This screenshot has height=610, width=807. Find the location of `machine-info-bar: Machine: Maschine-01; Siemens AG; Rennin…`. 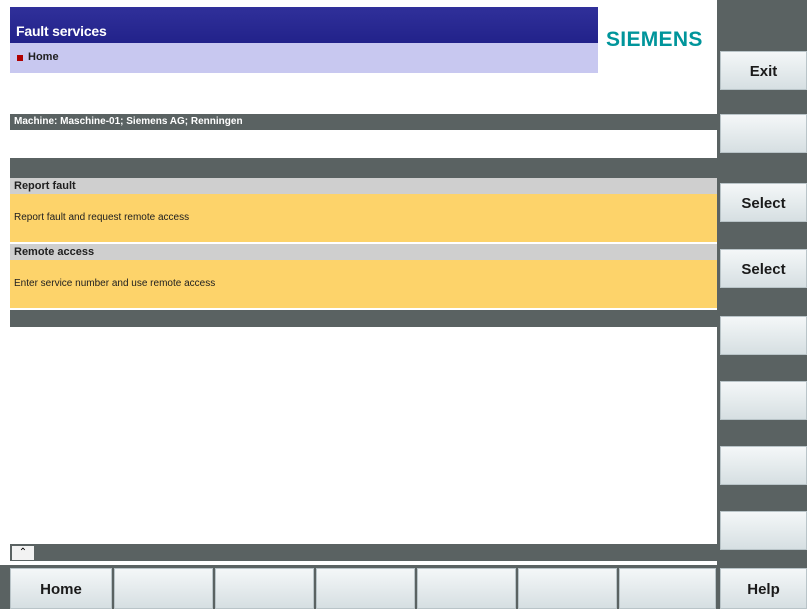

machine-info-bar: Machine: Maschine-01; Siemens AG; Rennin… is located at coordinates (363, 122).